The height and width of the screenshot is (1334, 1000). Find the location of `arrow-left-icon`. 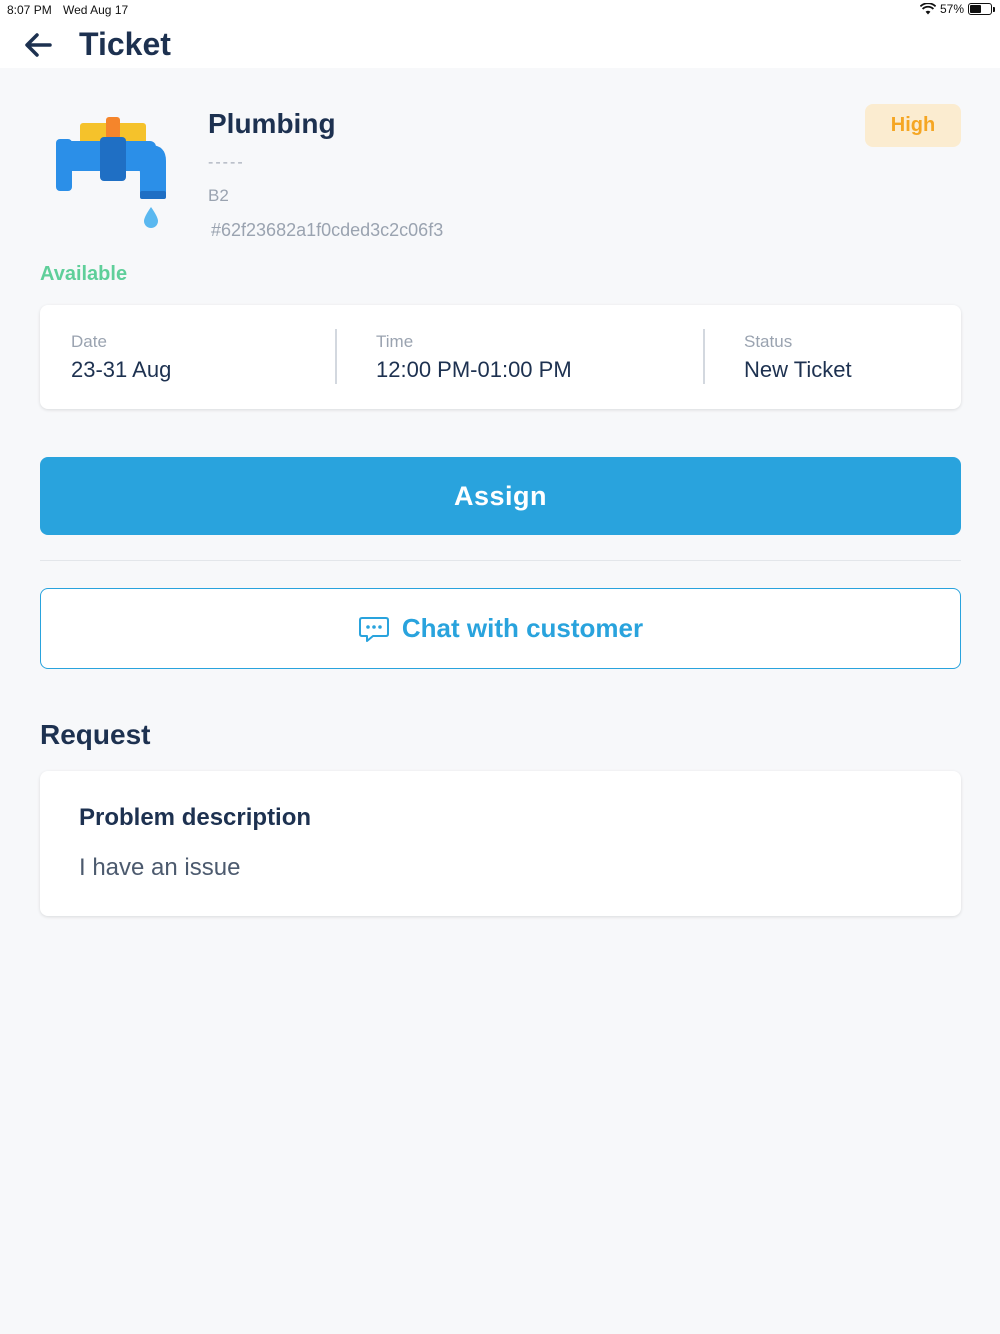

arrow-left-icon is located at coordinates (39, 45).